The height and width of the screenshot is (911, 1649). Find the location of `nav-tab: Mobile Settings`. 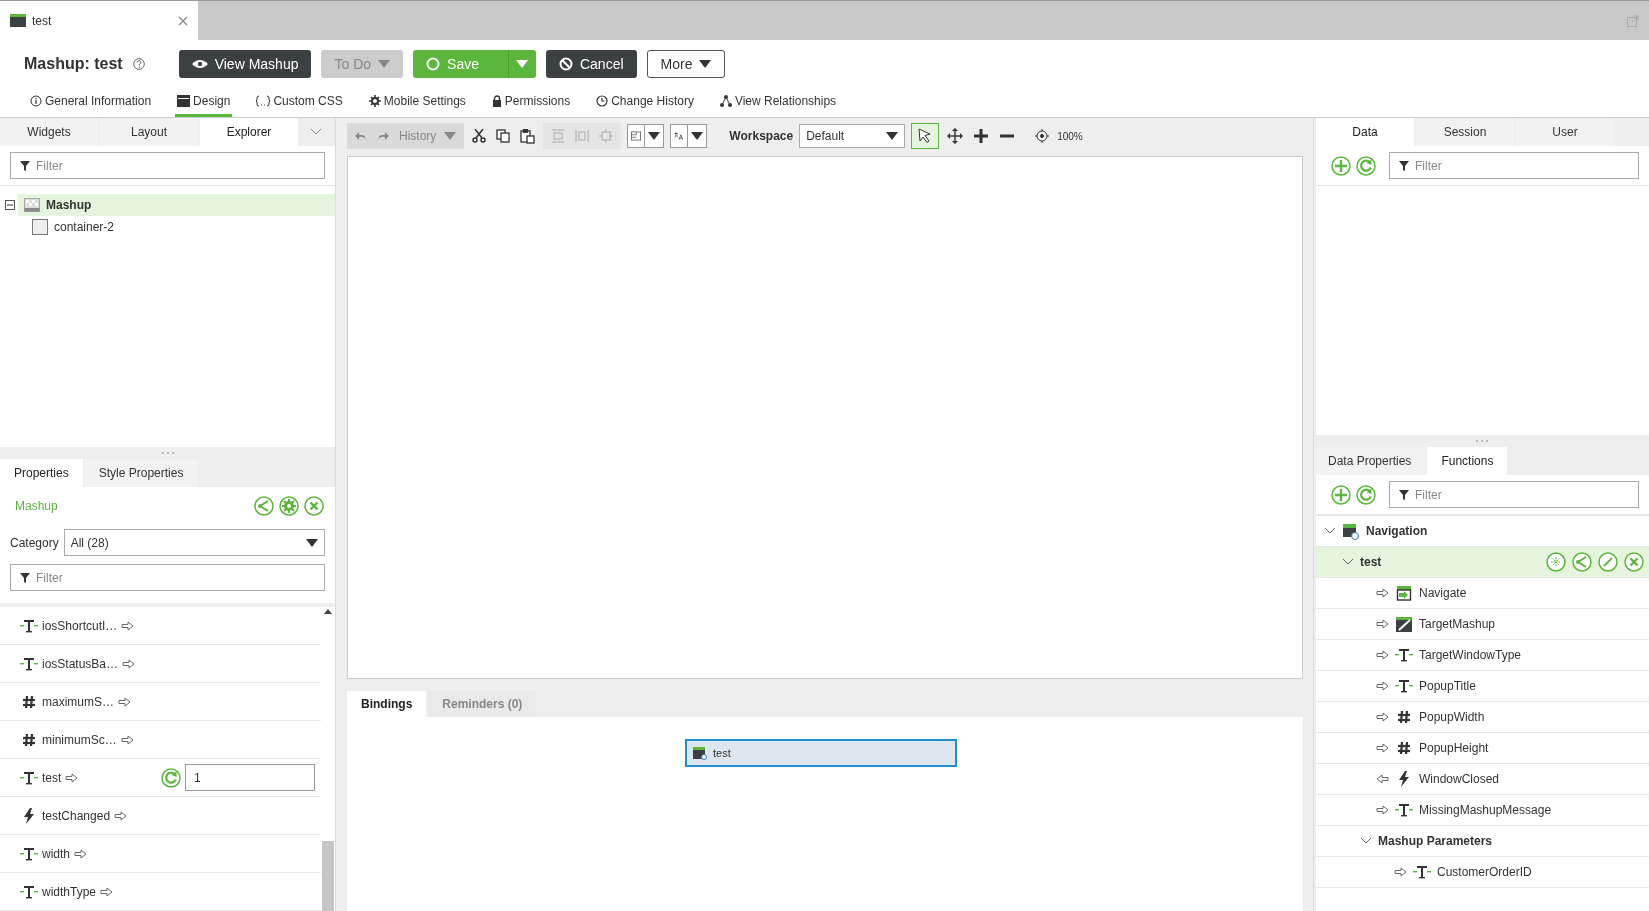

nav-tab: Mobile Settings is located at coordinates (417, 102).